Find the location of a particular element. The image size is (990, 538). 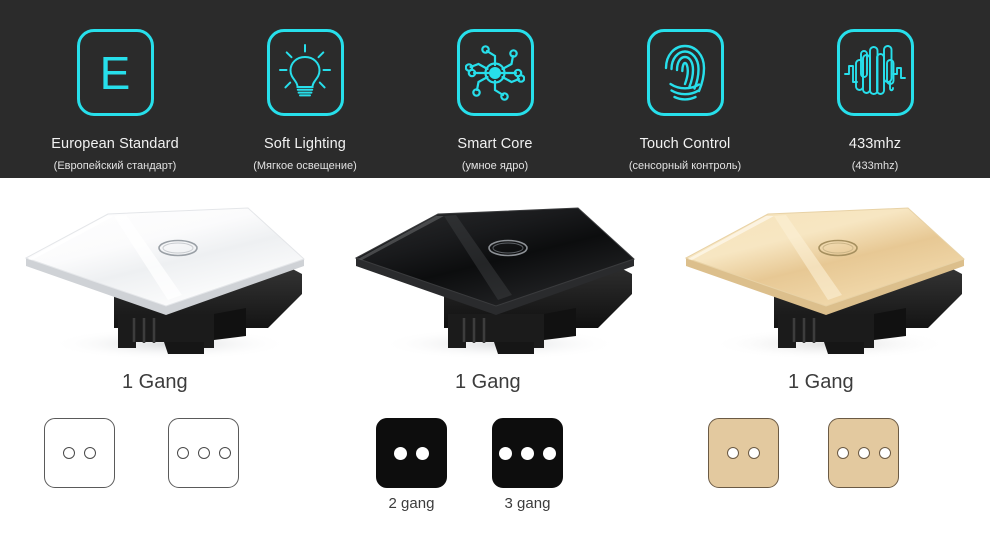

feature-subtitle: (Европейский стандарт) is located at coordinates (115, 166).